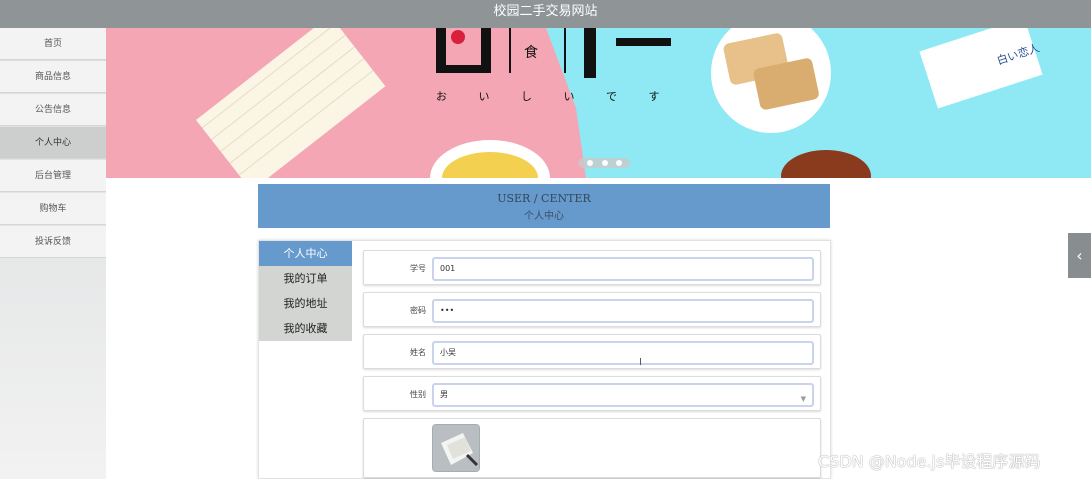 The width and height of the screenshot is (1091, 479). I want to click on side-collapse-tab: ‹, so click(1079, 255).